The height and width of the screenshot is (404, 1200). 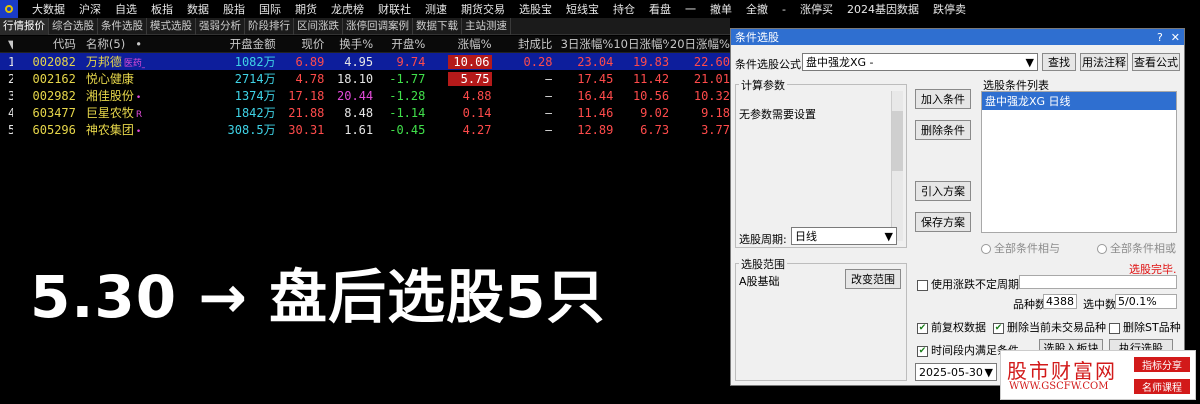 What do you see at coordinates (255, 113) in the screenshot?
I see `open-amount: 1842万` at bounding box center [255, 113].